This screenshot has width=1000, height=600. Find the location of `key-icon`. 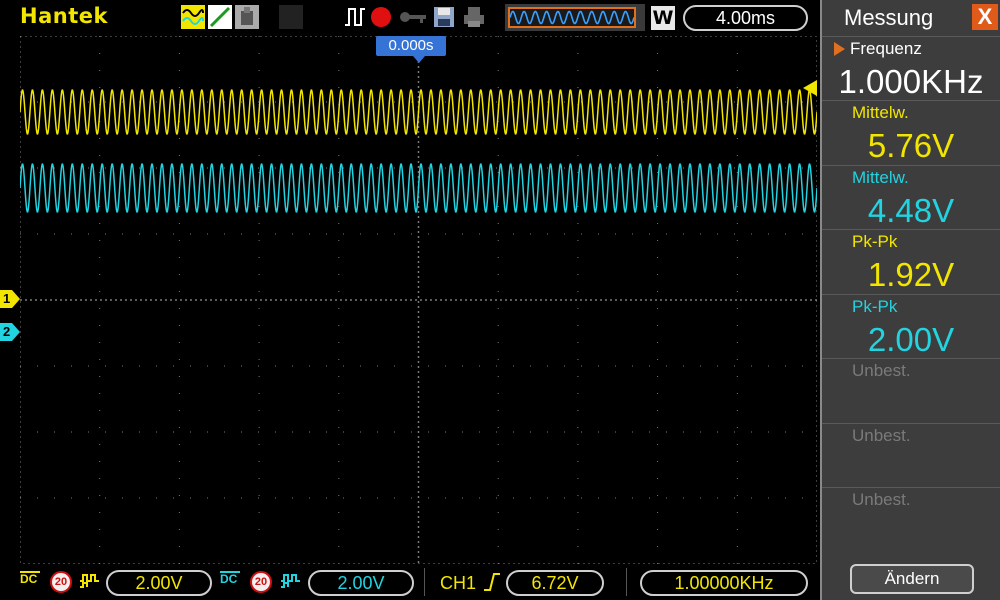

key-icon is located at coordinates (412, 17).